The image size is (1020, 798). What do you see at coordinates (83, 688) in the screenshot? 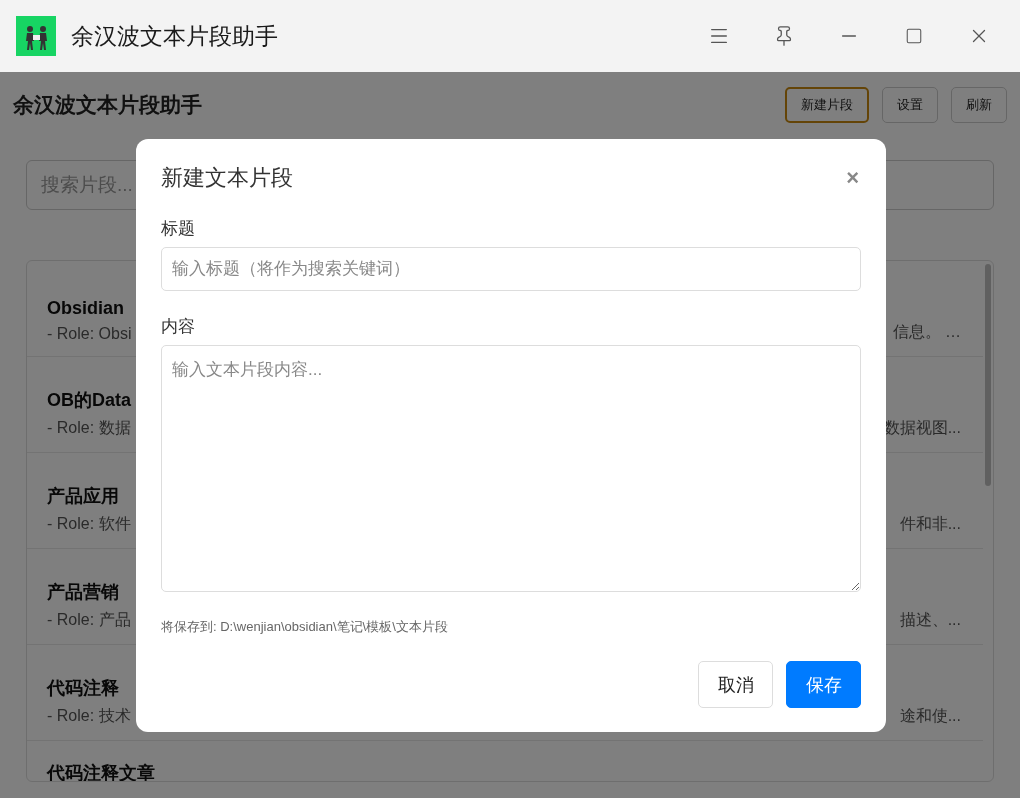
I see `snippet-title: 代码注释` at bounding box center [83, 688].